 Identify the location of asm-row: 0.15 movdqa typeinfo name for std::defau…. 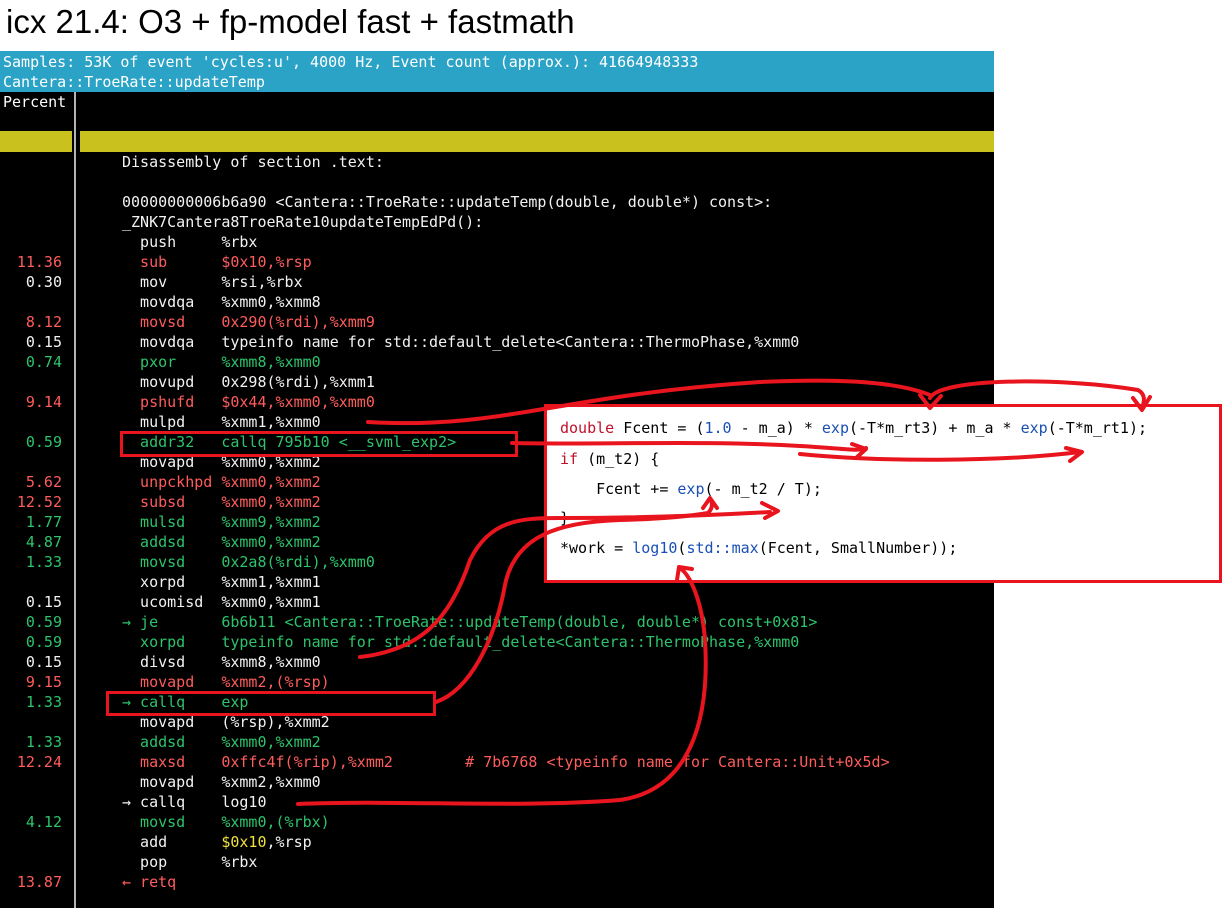
(497, 342).